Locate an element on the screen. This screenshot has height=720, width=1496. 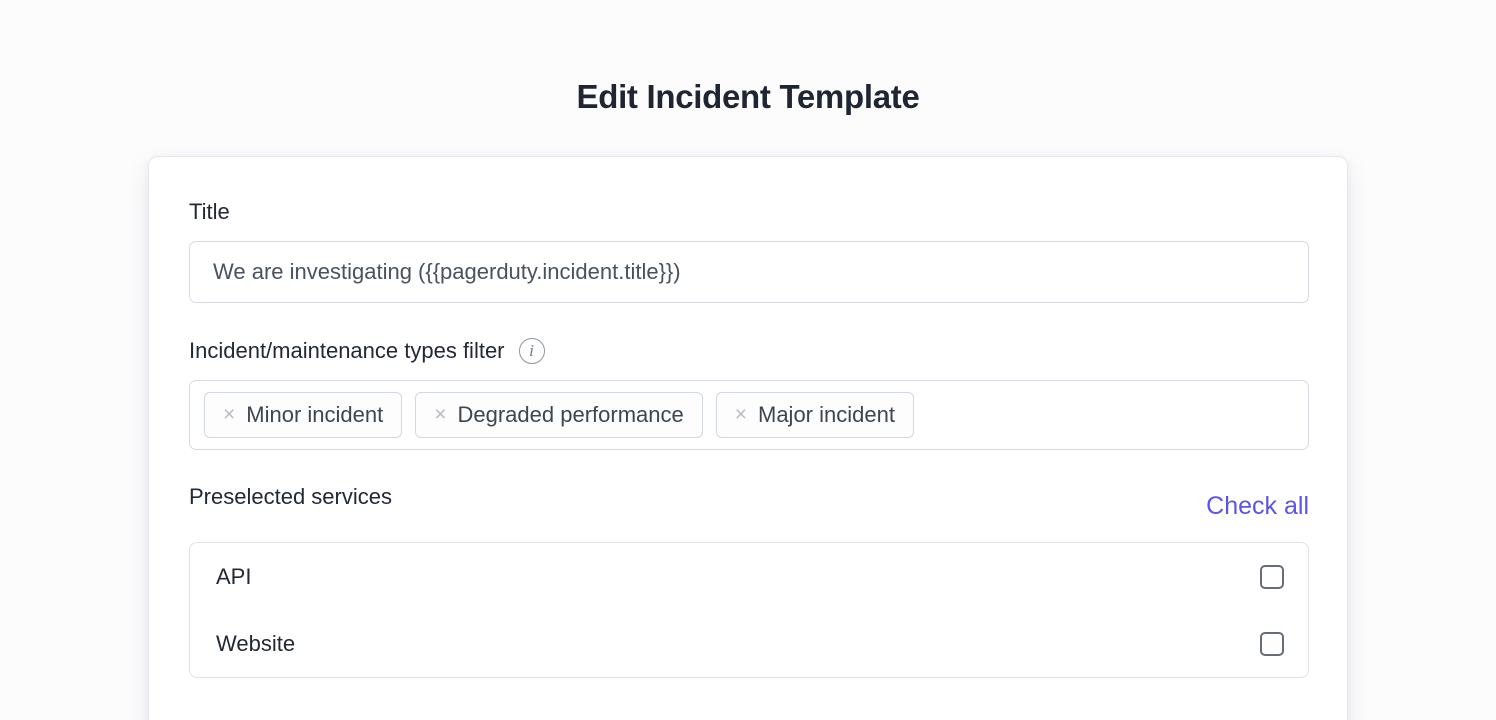
tag-chip: × Major incident is located at coordinates (814, 415).